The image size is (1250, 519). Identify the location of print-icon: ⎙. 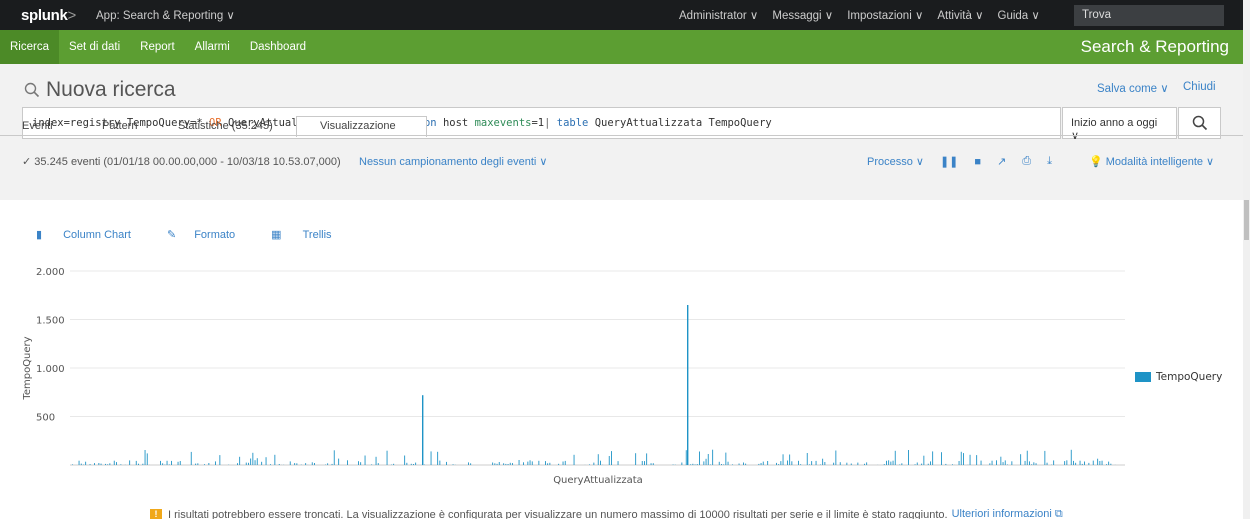
(1026, 161).